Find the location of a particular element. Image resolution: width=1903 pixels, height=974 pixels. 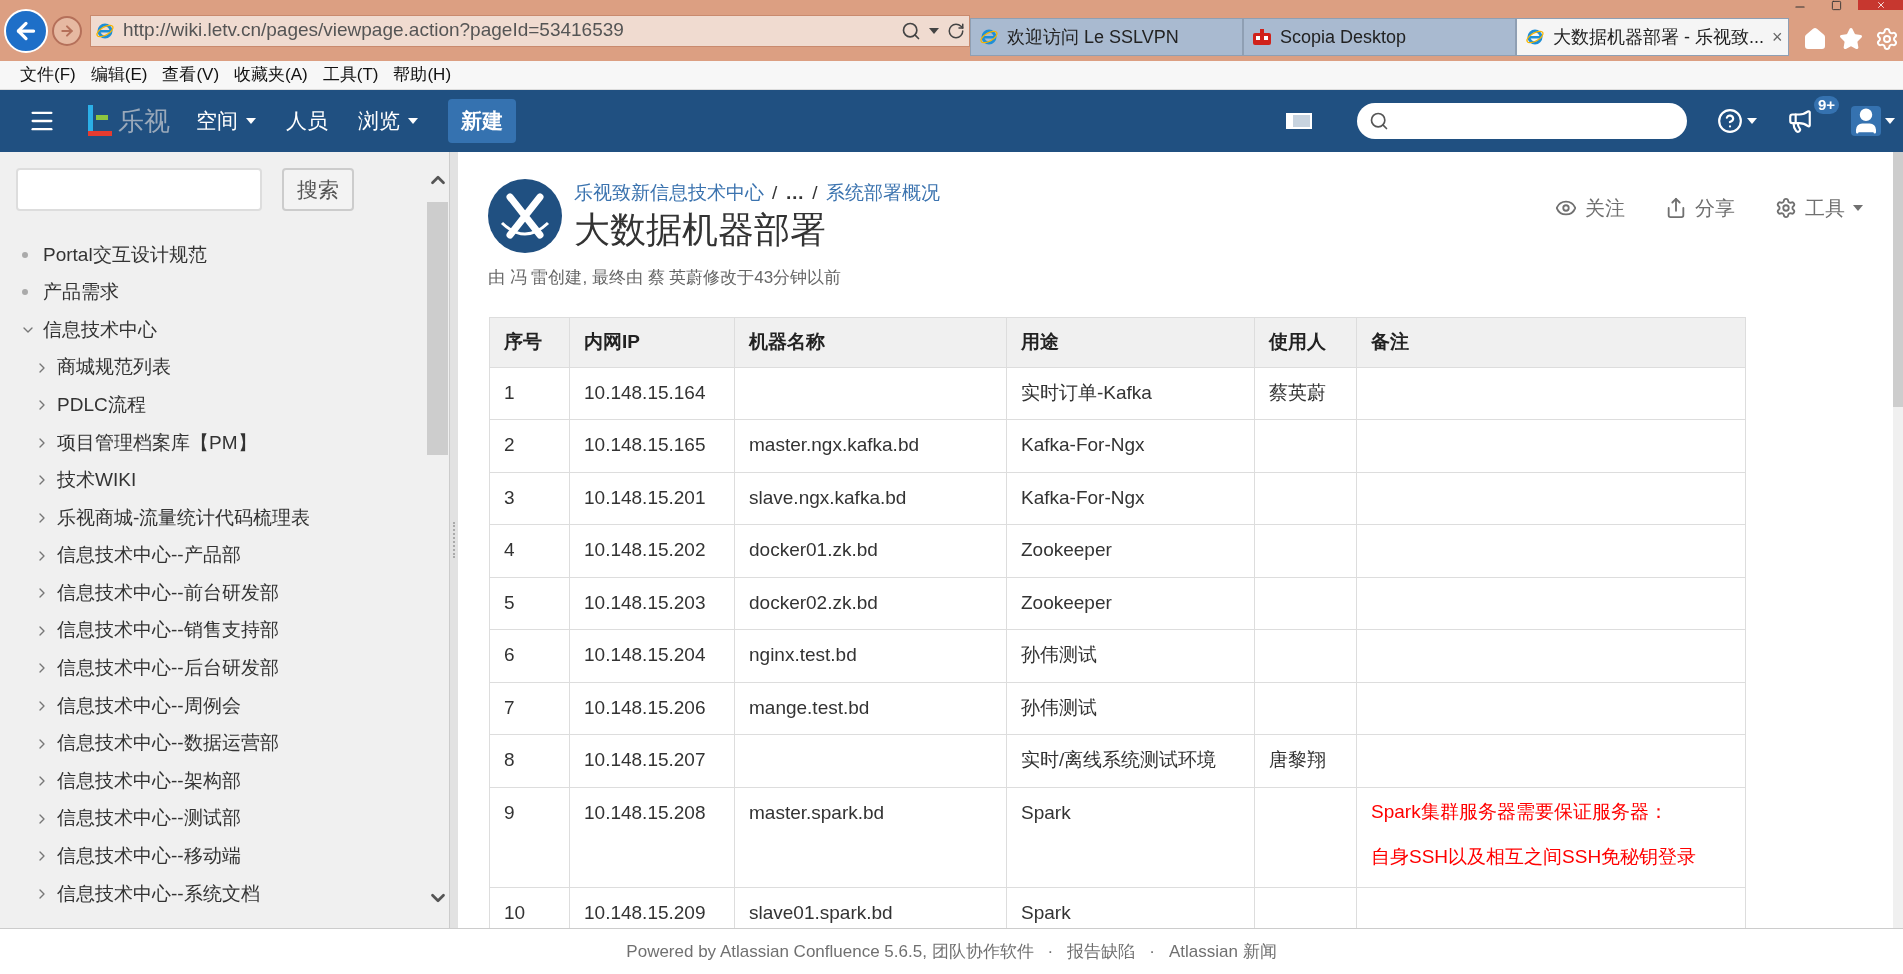

footer-link: Atlassian 新闻 is located at coordinates (1222, 951).